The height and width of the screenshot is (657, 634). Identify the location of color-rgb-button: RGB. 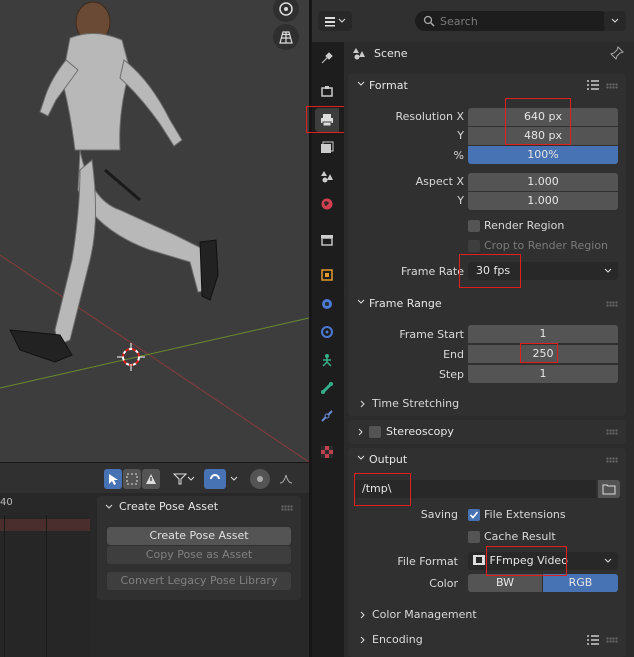
(580, 583).